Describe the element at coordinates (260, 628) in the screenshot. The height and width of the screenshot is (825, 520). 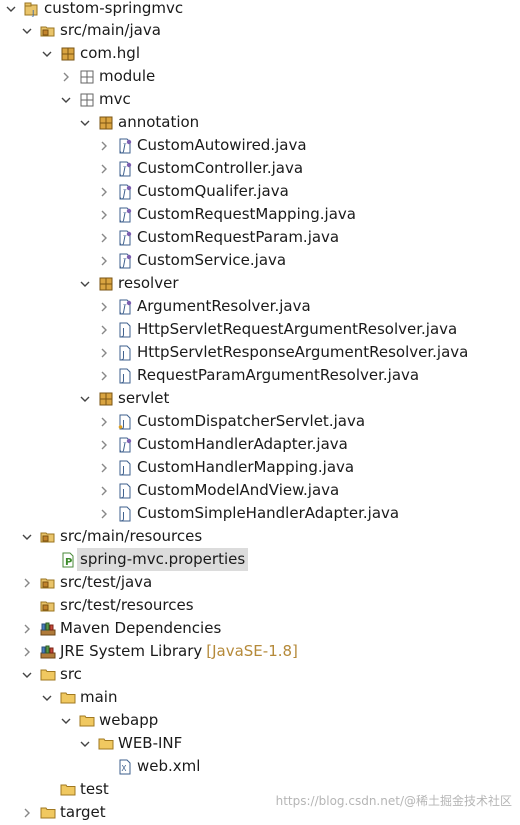
I see `tree-row-library: Maven Dependencies` at that location.